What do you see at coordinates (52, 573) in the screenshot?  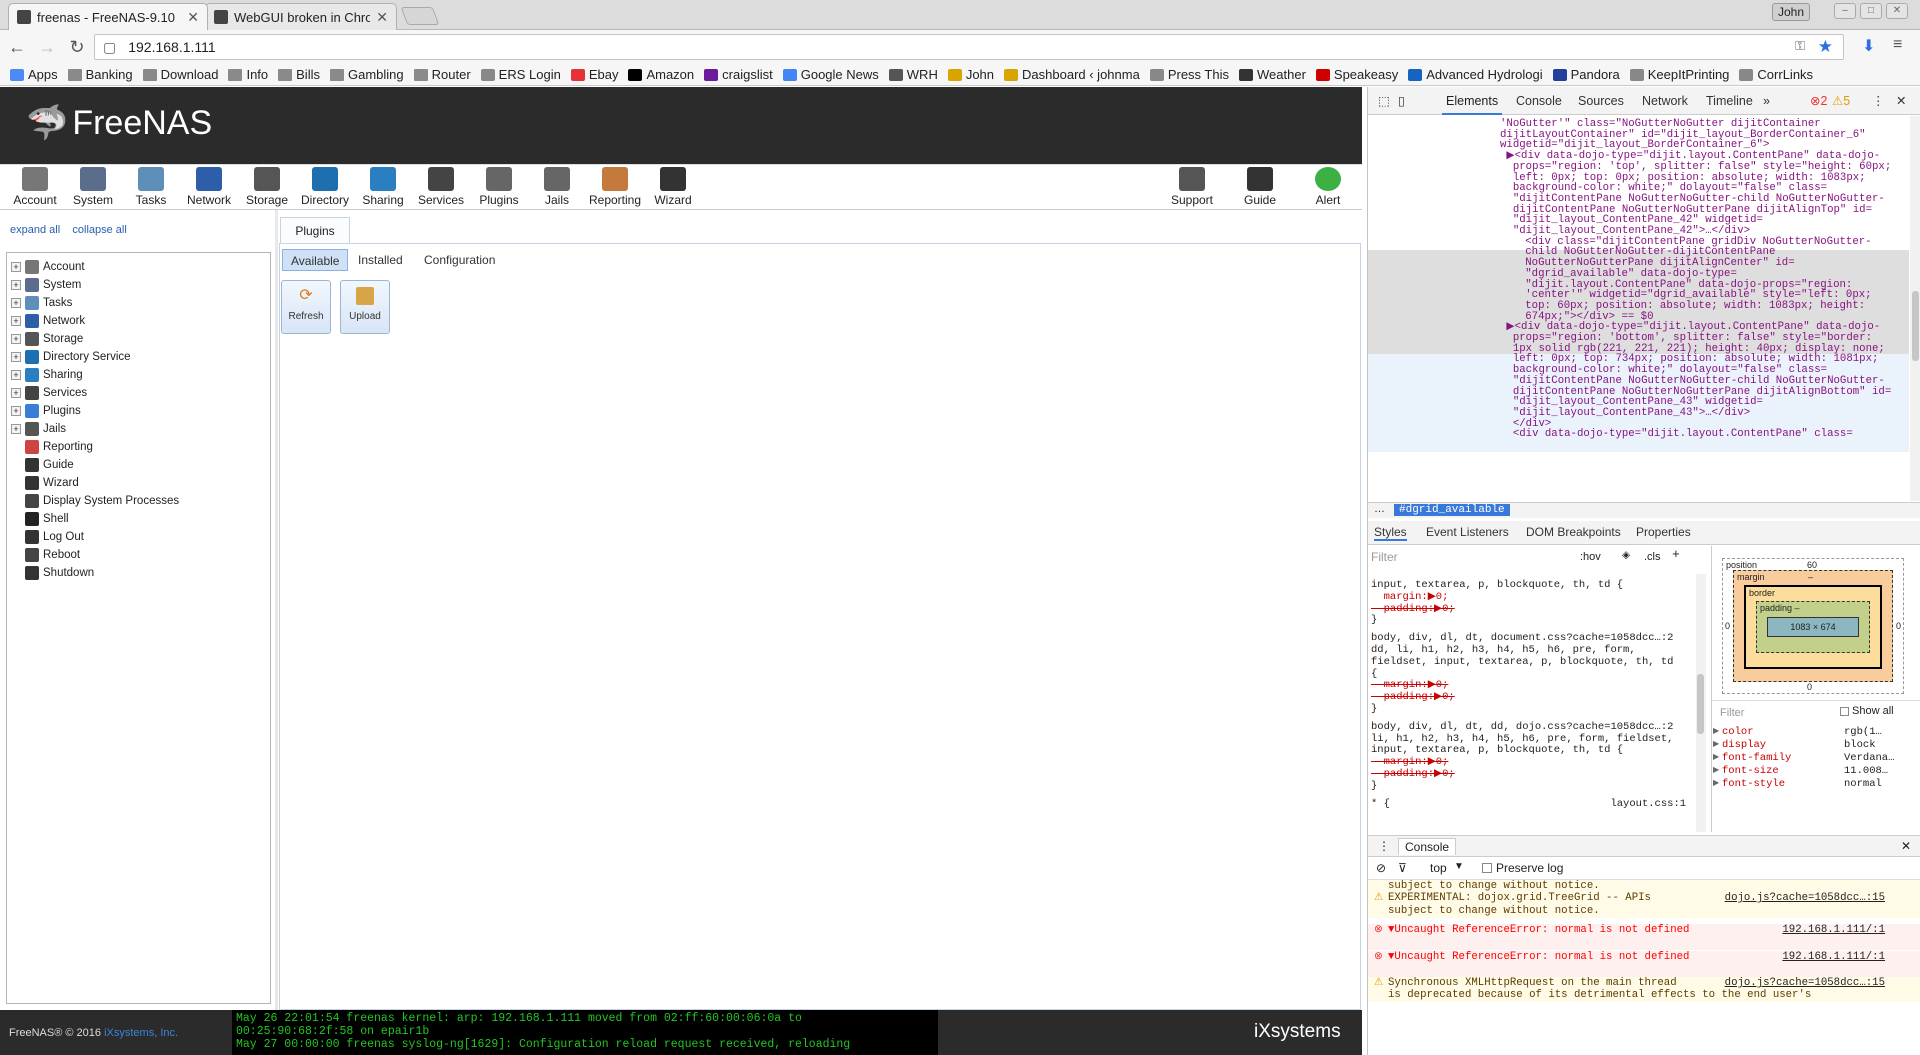 I see `tree-item-shutdown: Shutdown` at bounding box center [52, 573].